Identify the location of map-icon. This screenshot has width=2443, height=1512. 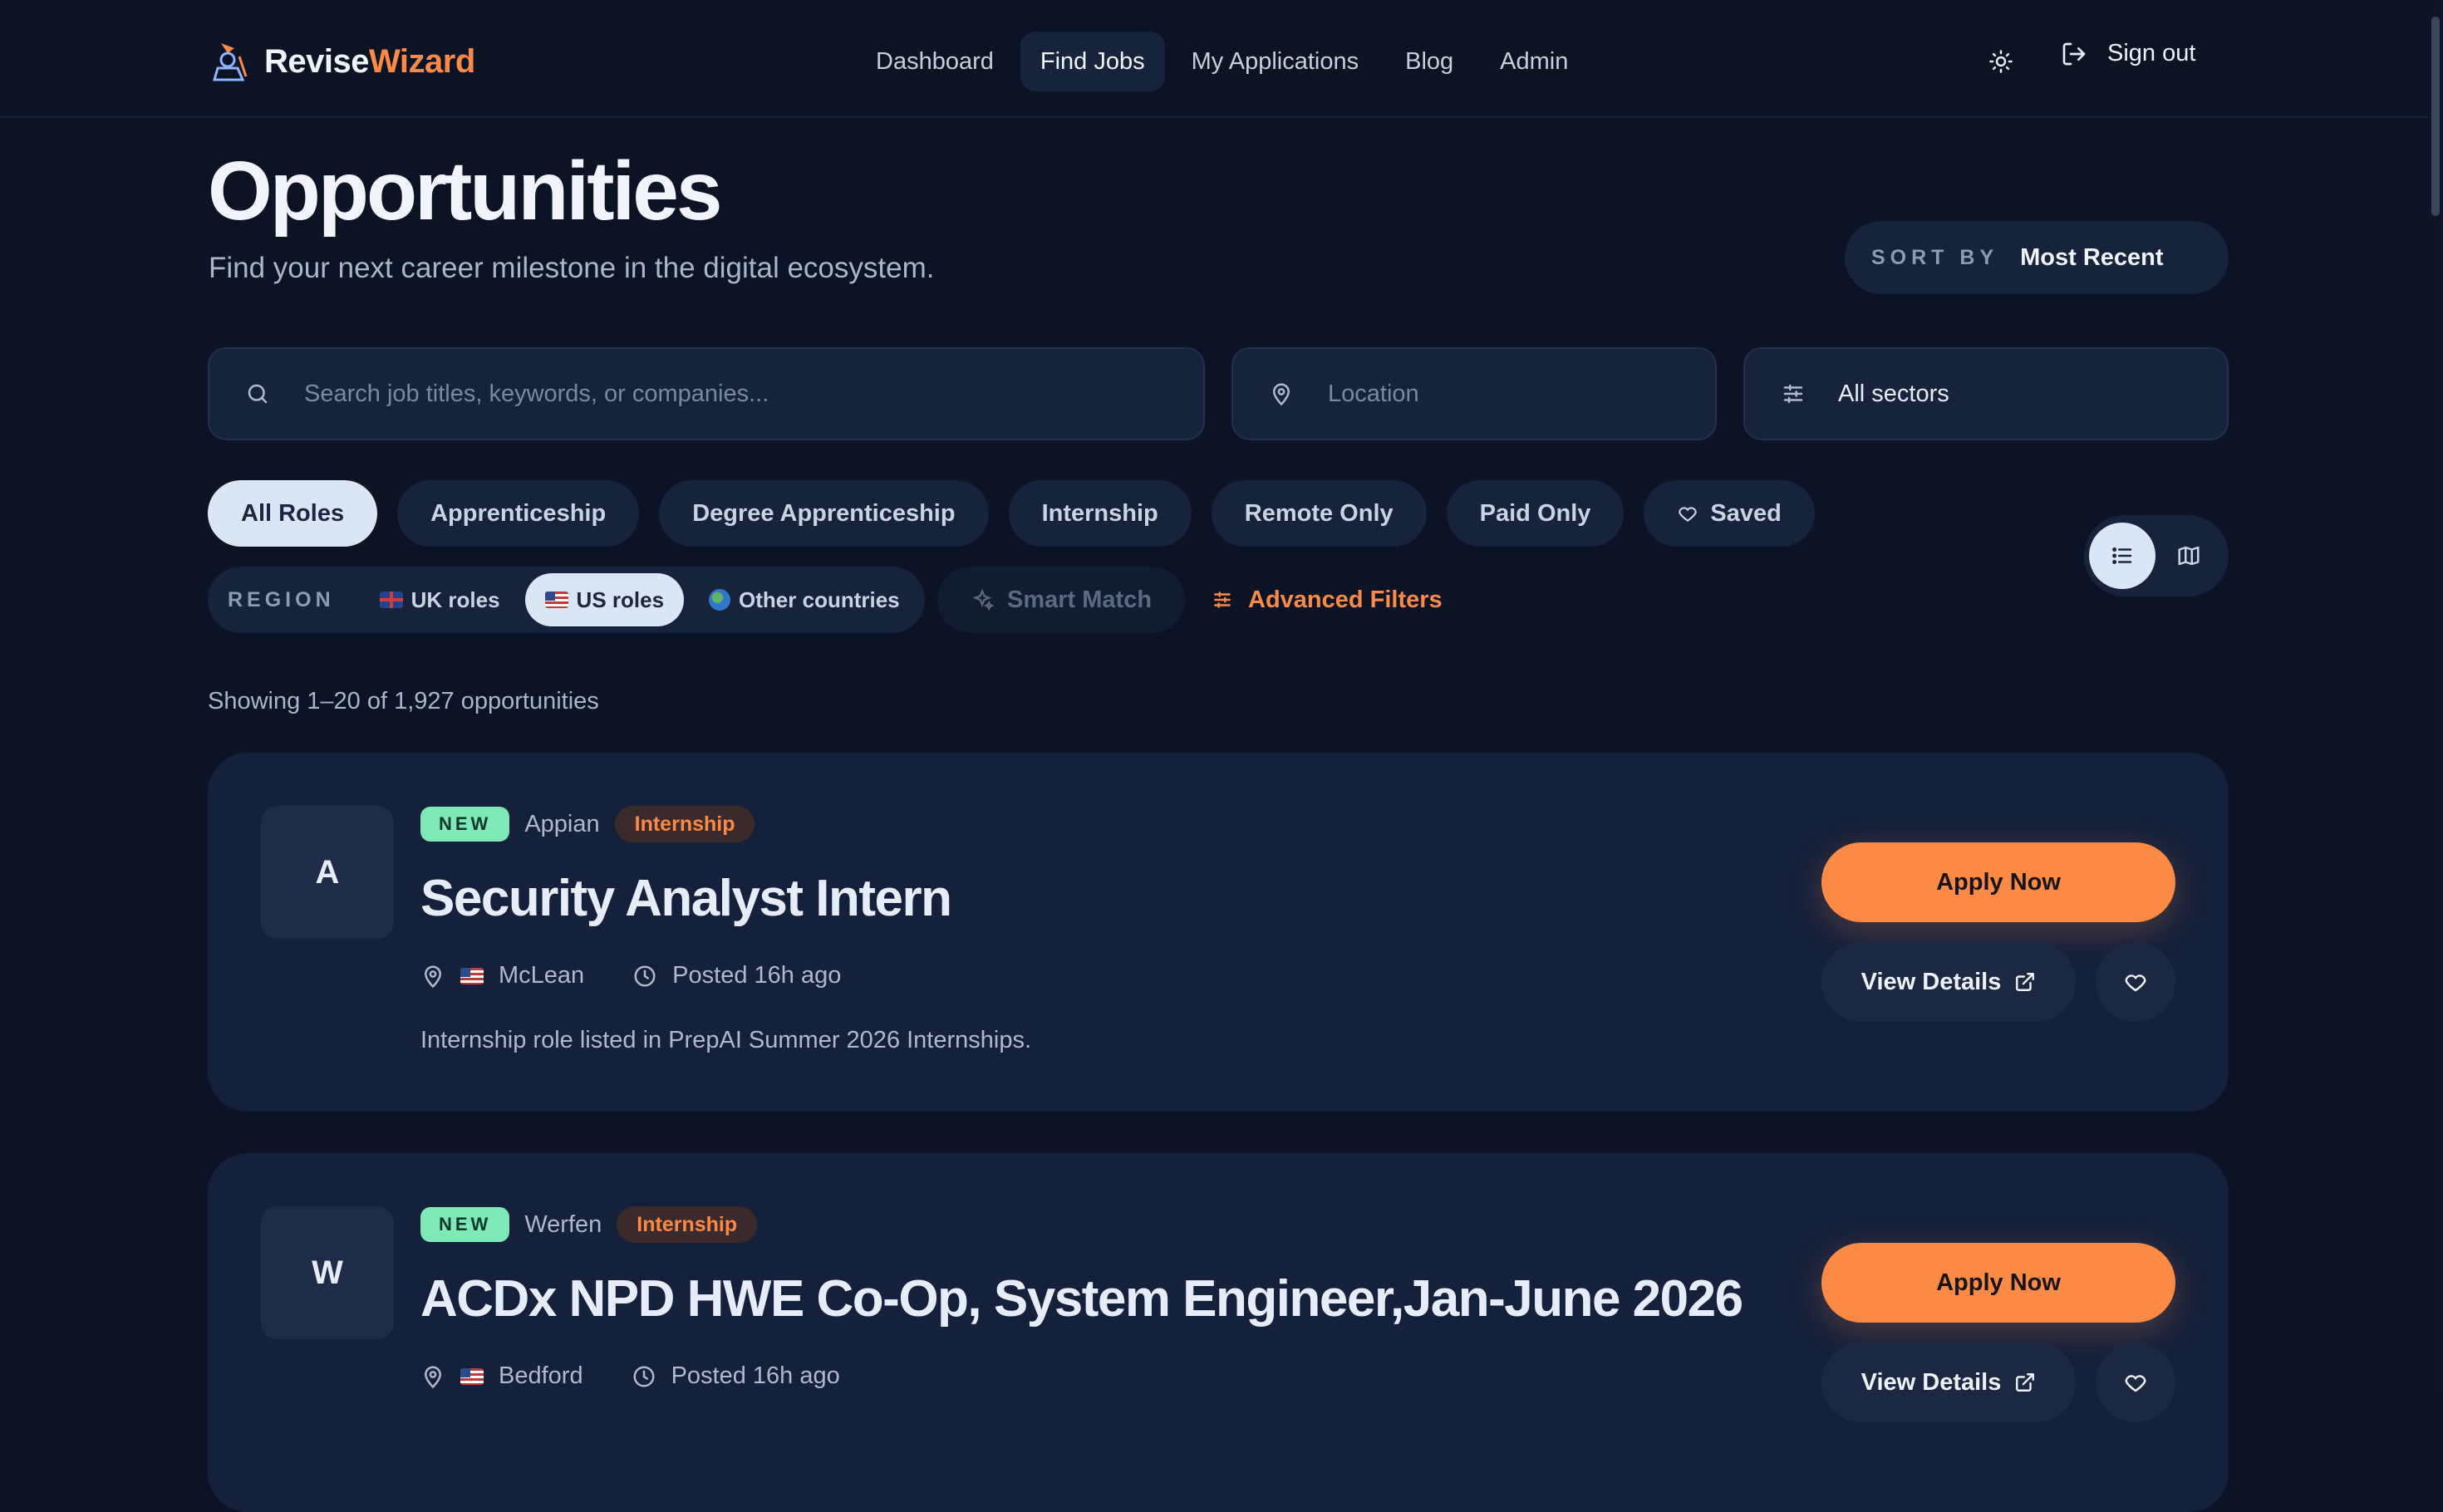
(2189, 556).